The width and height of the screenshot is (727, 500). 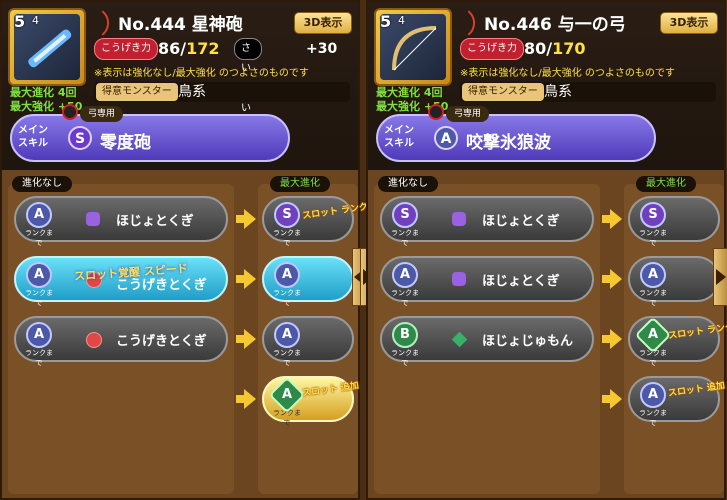 I want to click on rarity-rank: 5, so click(x=20, y=21).